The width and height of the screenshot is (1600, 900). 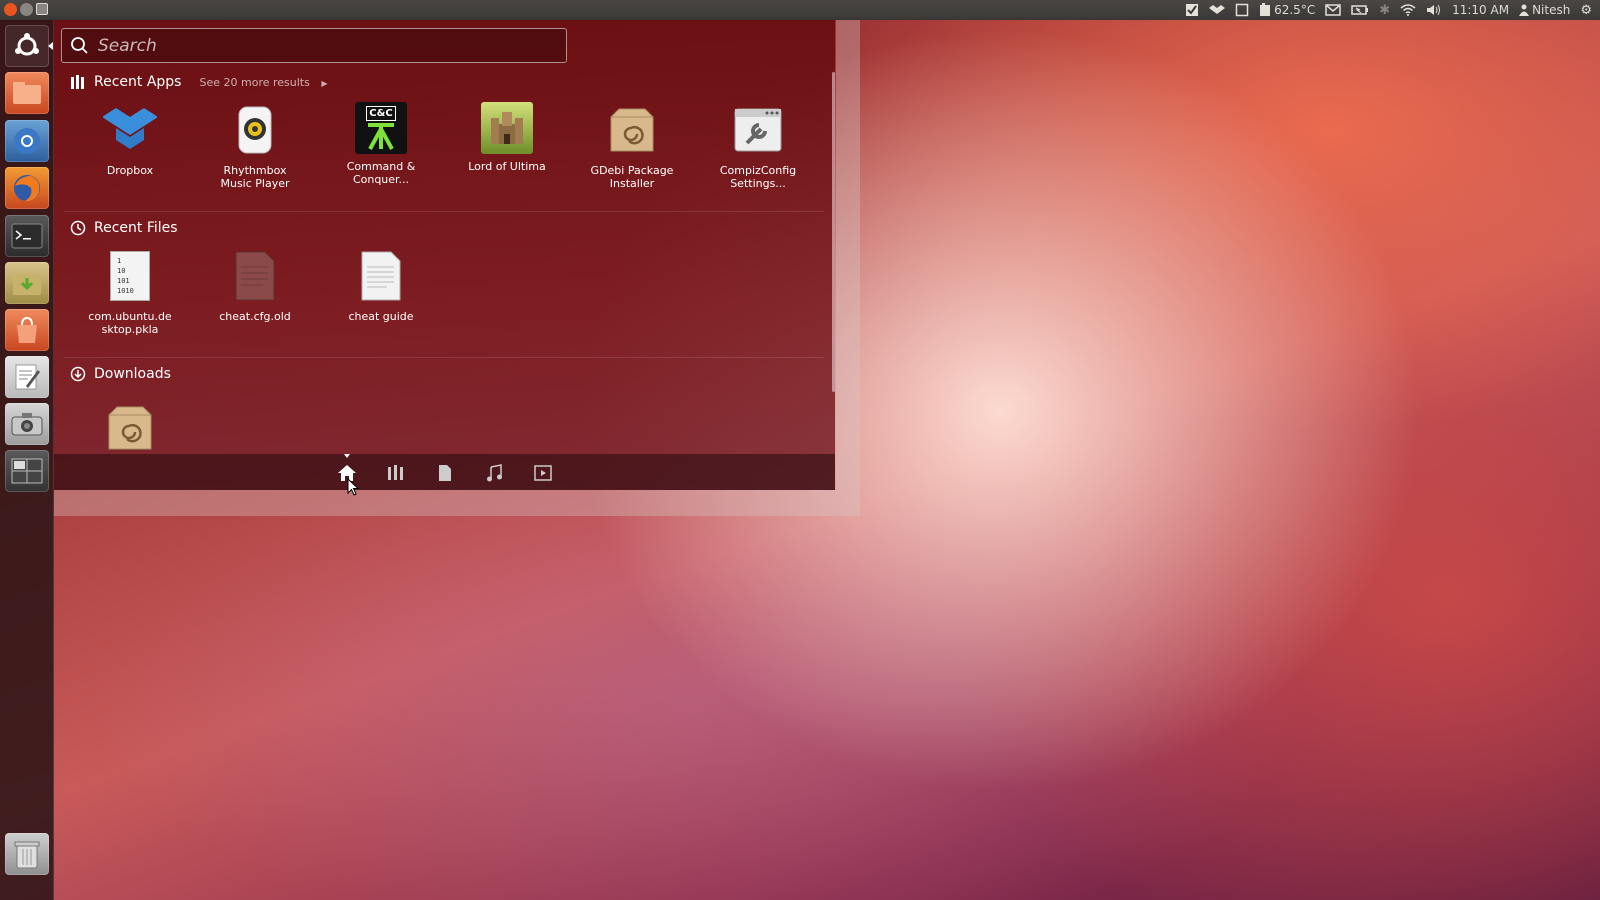 I want to click on workspace-switcher-icon, so click(x=27, y=471).